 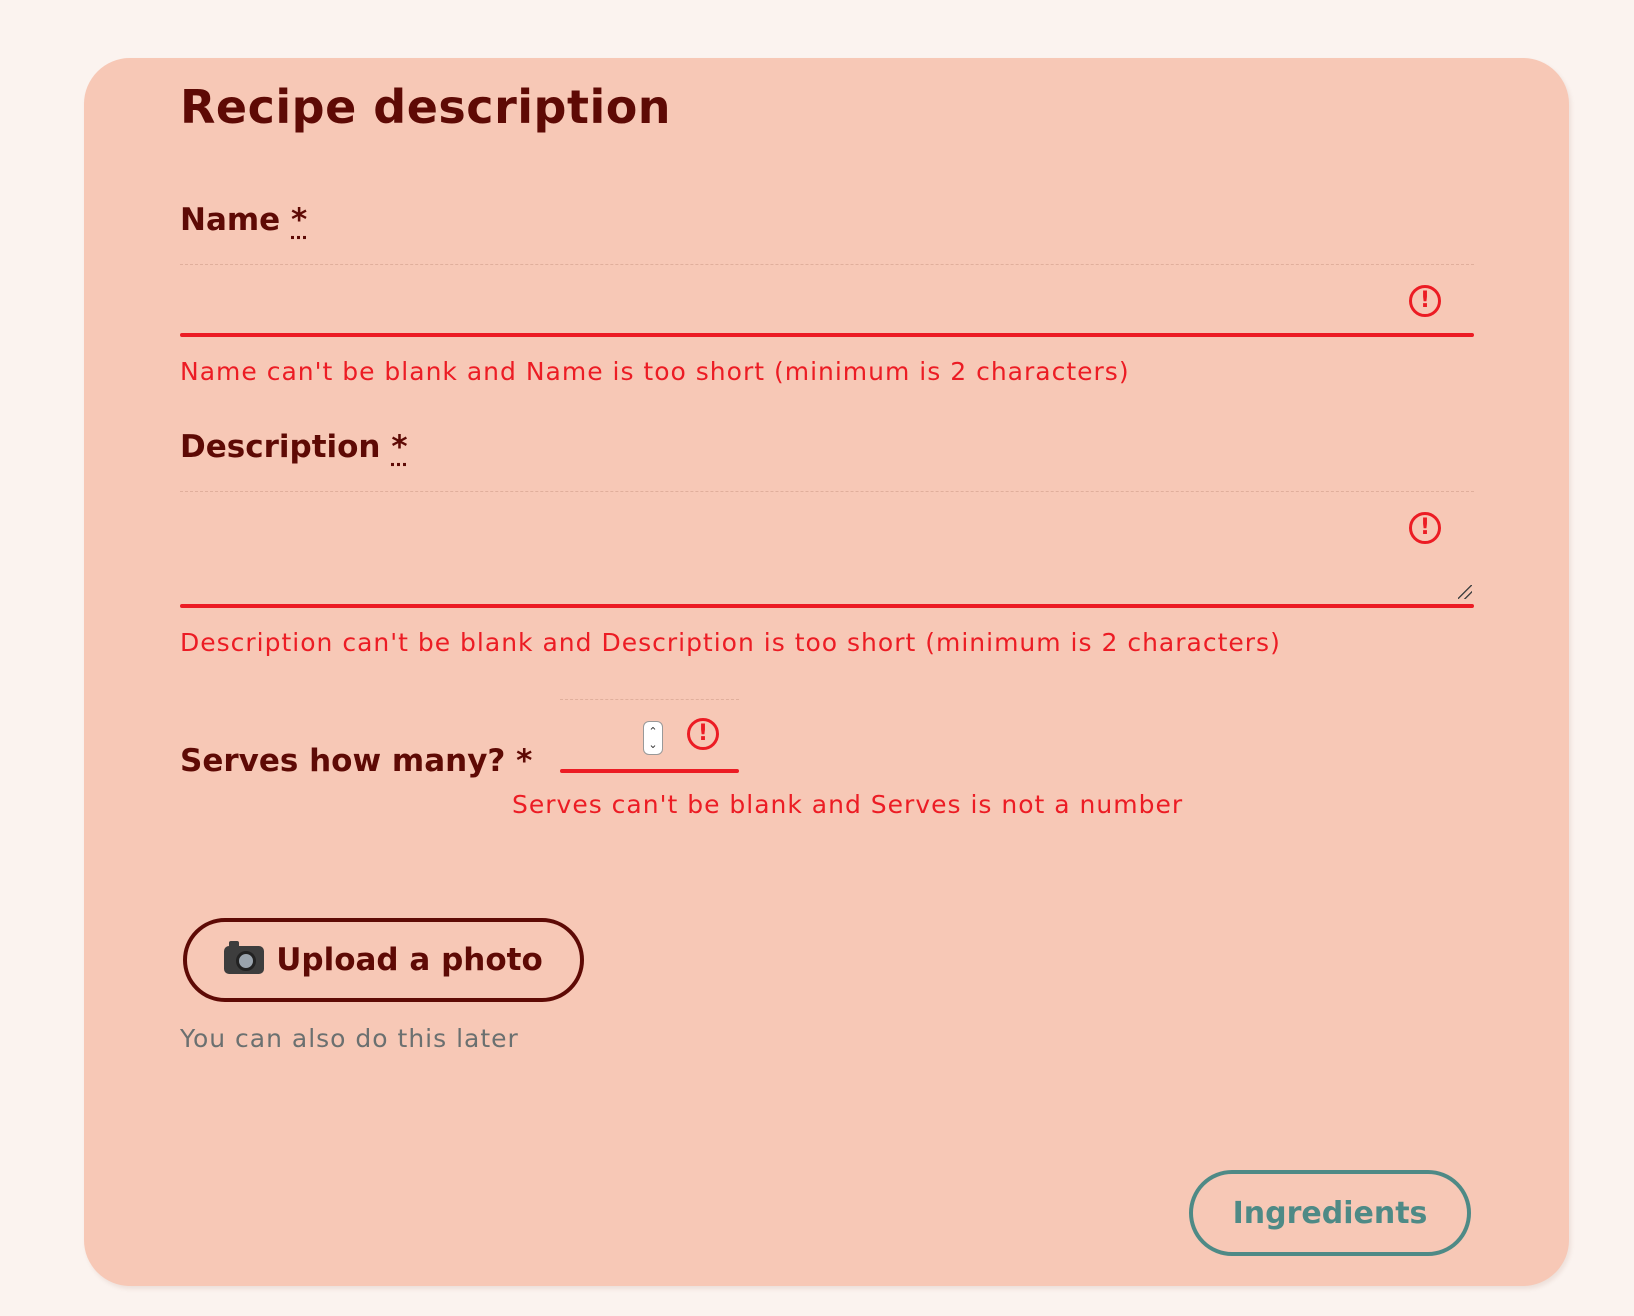 What do you see at coordinates (649, 771) in the screenshot?
I see `serves-field-error-underline` at bounding box center [649, 771].